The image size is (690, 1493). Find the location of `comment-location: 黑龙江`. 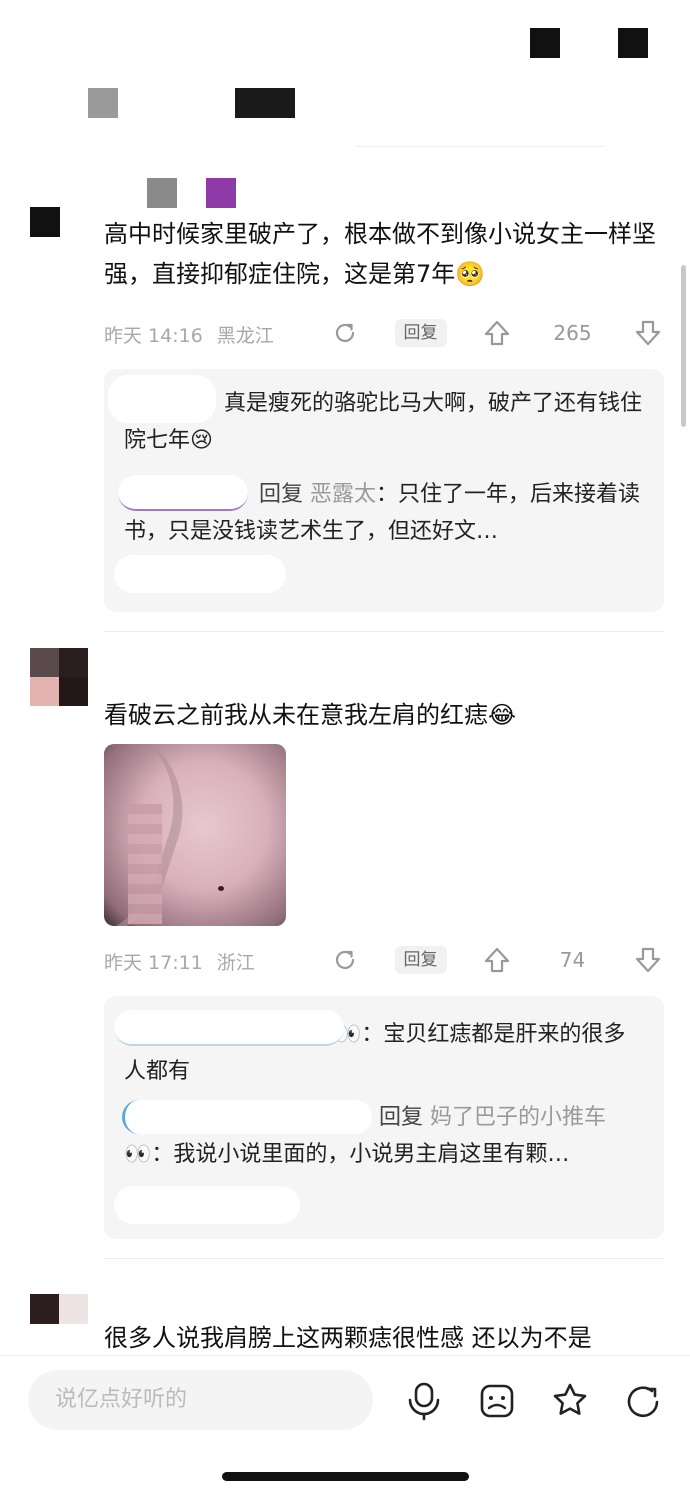

comment-location: 黑龙江 is located at coordinates (245, 336).